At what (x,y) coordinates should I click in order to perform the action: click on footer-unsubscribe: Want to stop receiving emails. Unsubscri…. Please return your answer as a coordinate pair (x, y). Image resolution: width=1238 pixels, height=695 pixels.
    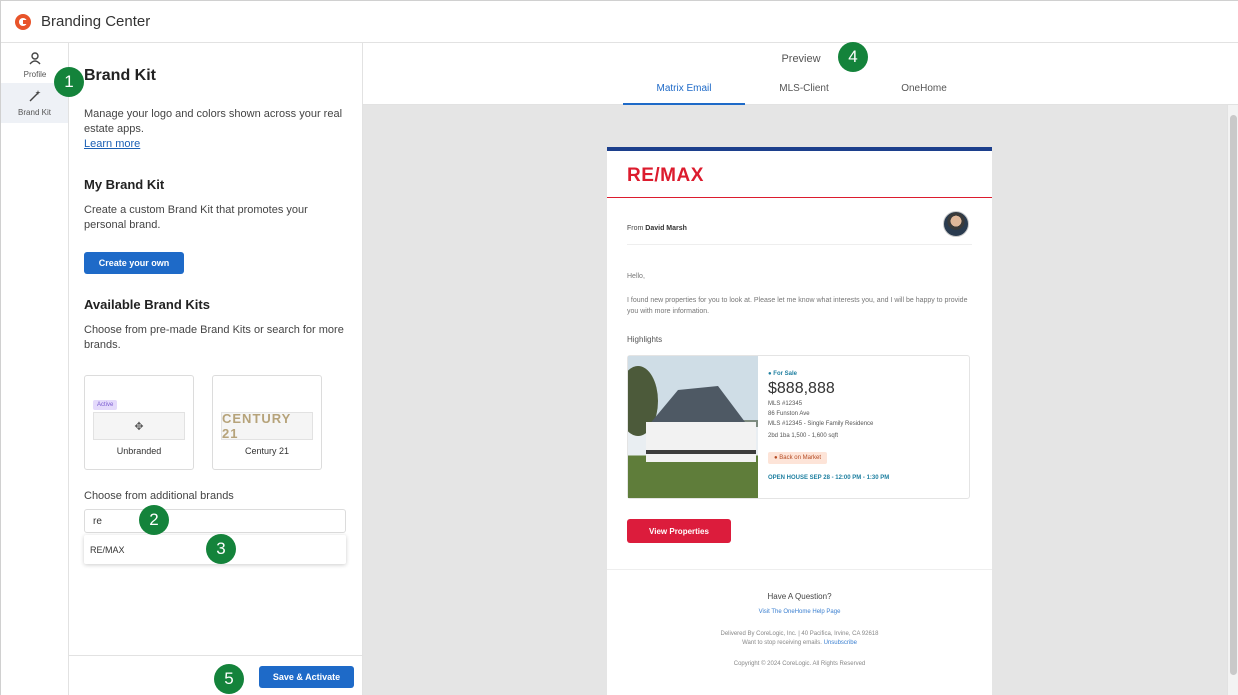
    Looking at the image, I should click on (799, 643).